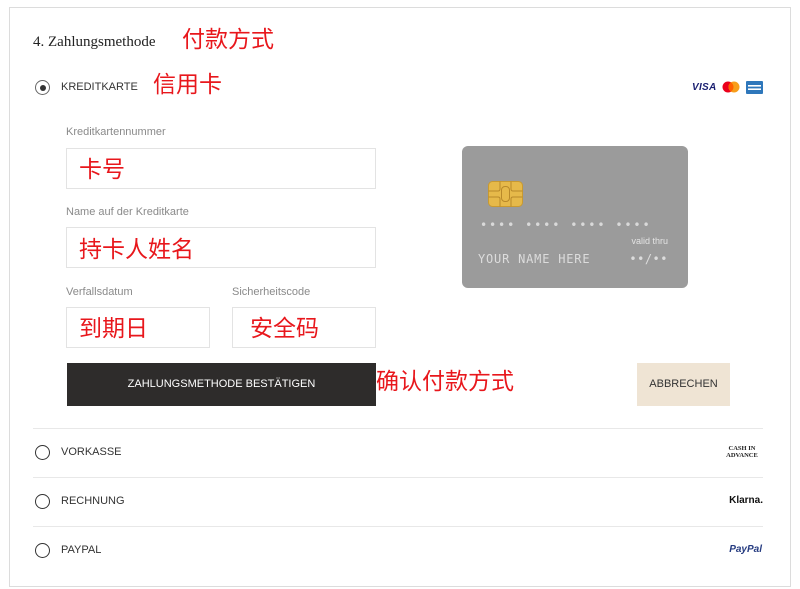 This screenshot has width=800, height=589. What do you see at coordinates (742, 455) in the screenshot?
I see `cash-in-advance-logo-line-2: ADVANCE` at bounding box center [742, 455].